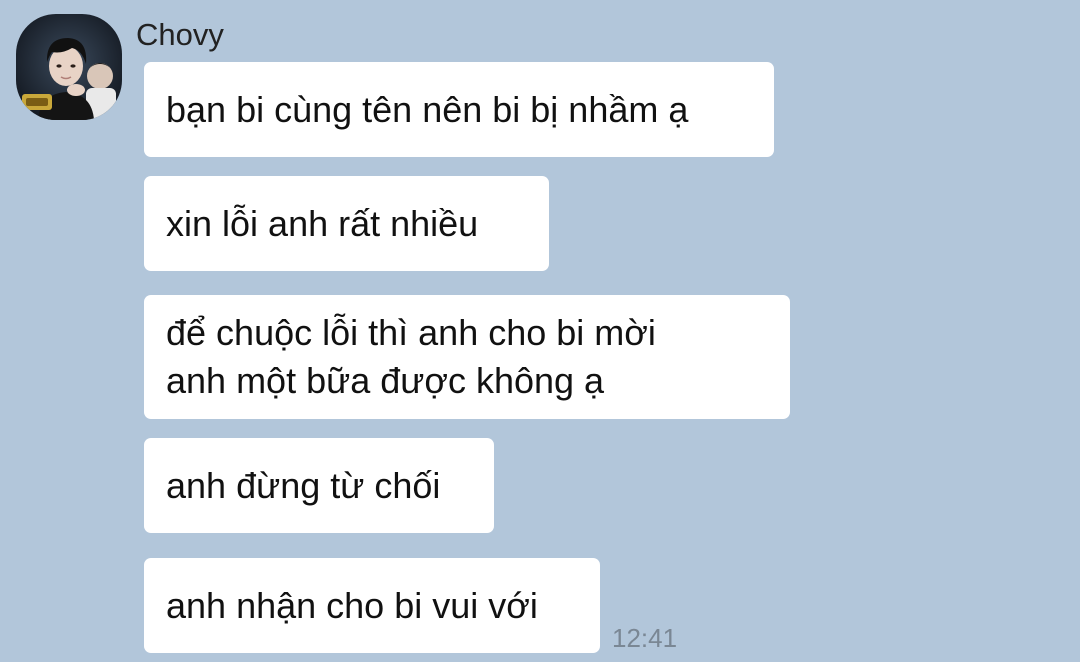 Image resolution: width=1080 pixels, height=662 pixels. What do you see at coordinates (352, 605) in the screenshot?
I see `message-text: anh nhận cho bi vui với` at bounding box center [352, 605].